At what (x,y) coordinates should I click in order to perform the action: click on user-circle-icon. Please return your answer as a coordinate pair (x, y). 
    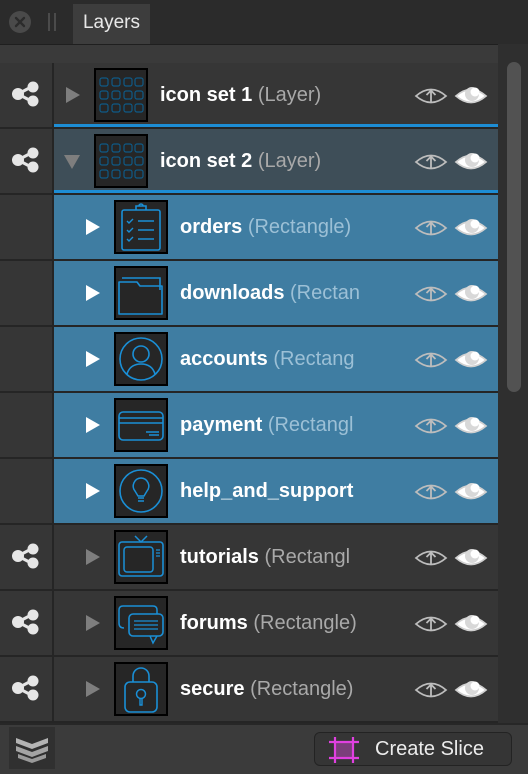
    Looking at the image, I should click on (141, 359).